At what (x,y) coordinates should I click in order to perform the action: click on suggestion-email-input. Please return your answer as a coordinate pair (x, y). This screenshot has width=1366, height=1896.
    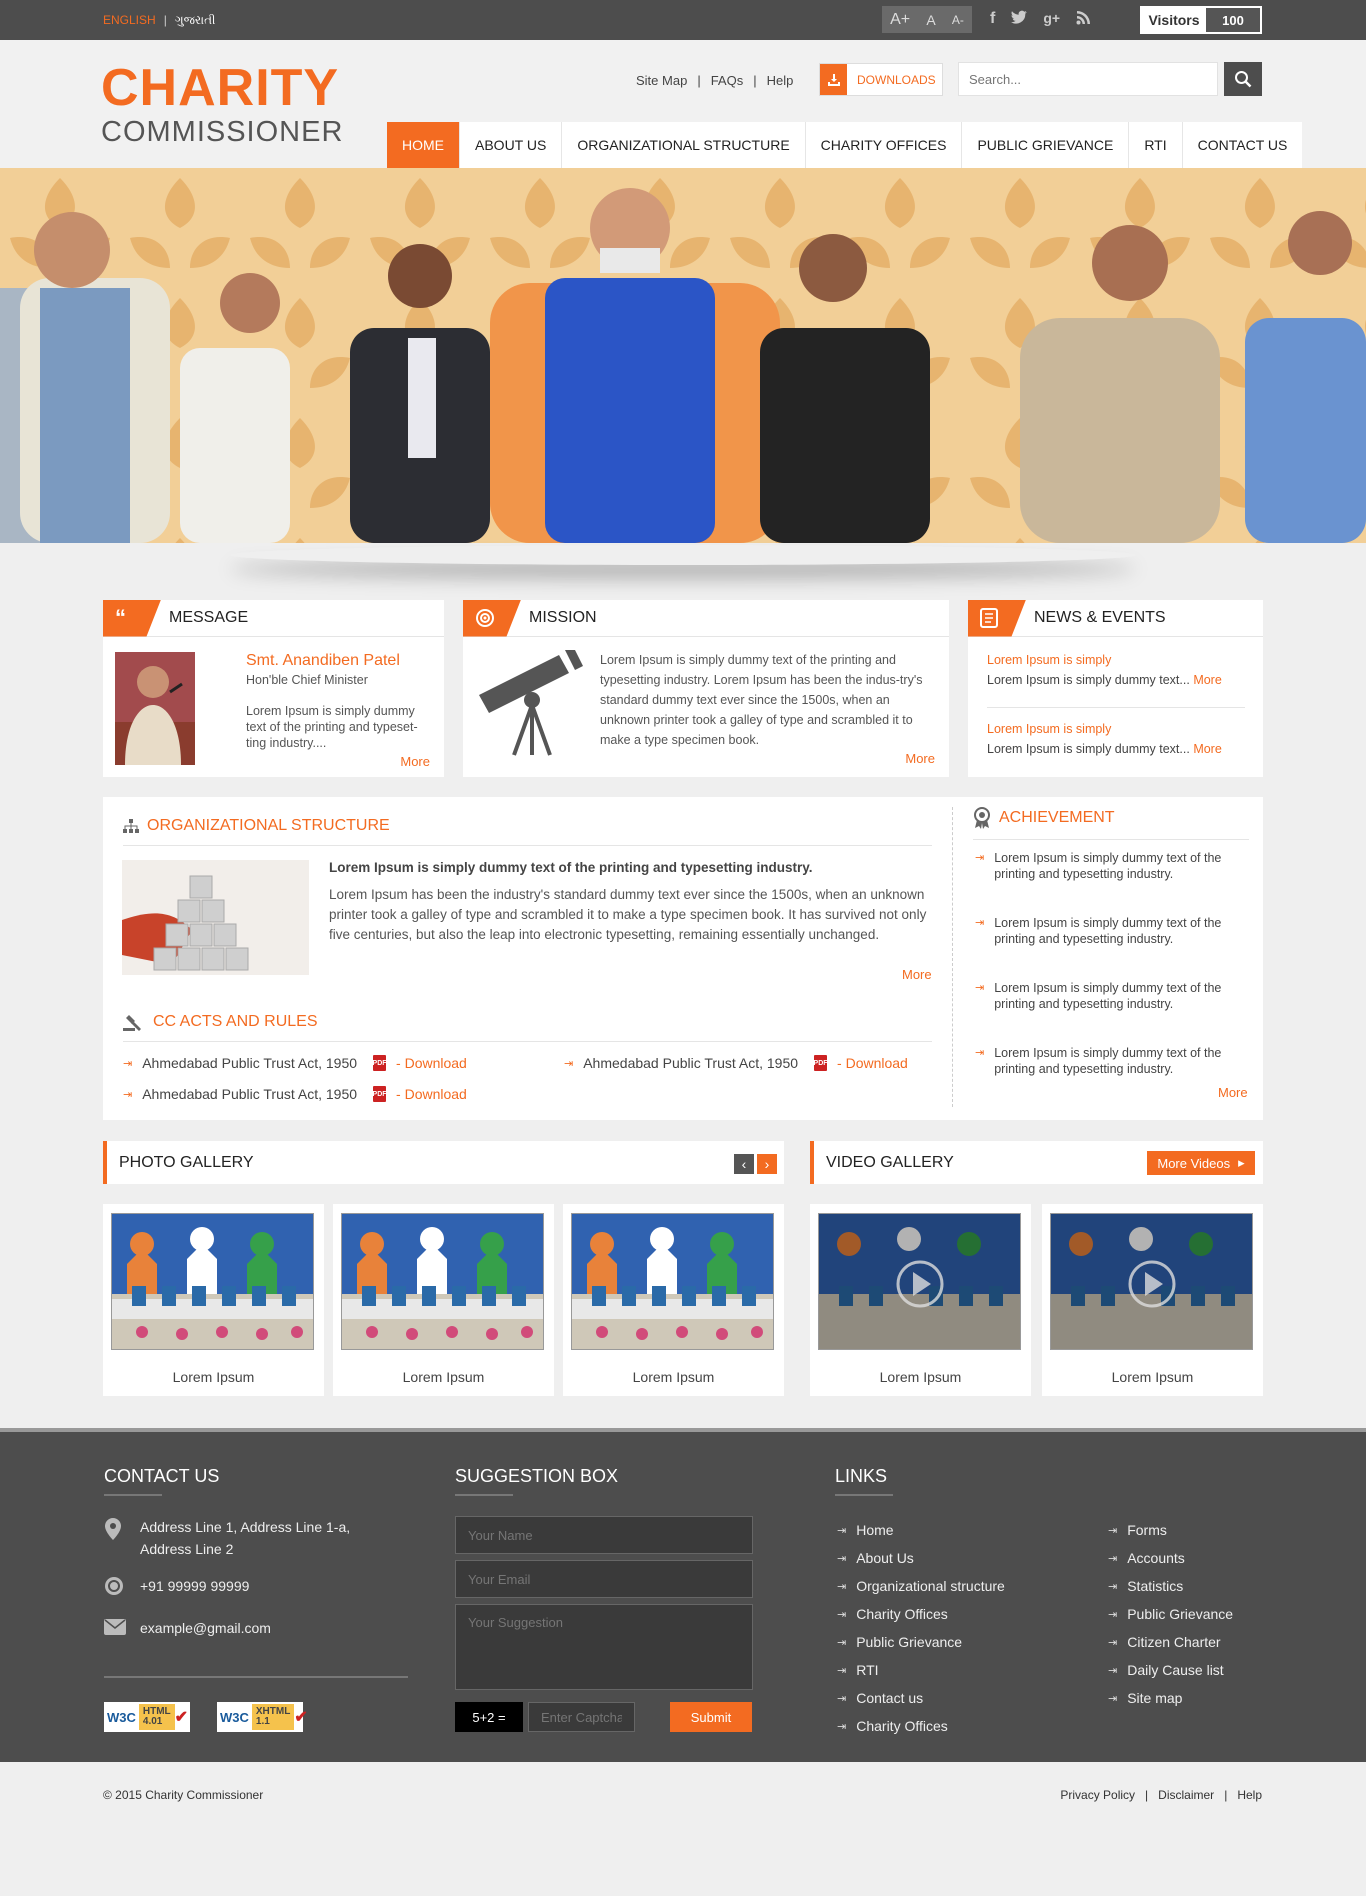
    Looking at the image, I should click on (604, 1579).